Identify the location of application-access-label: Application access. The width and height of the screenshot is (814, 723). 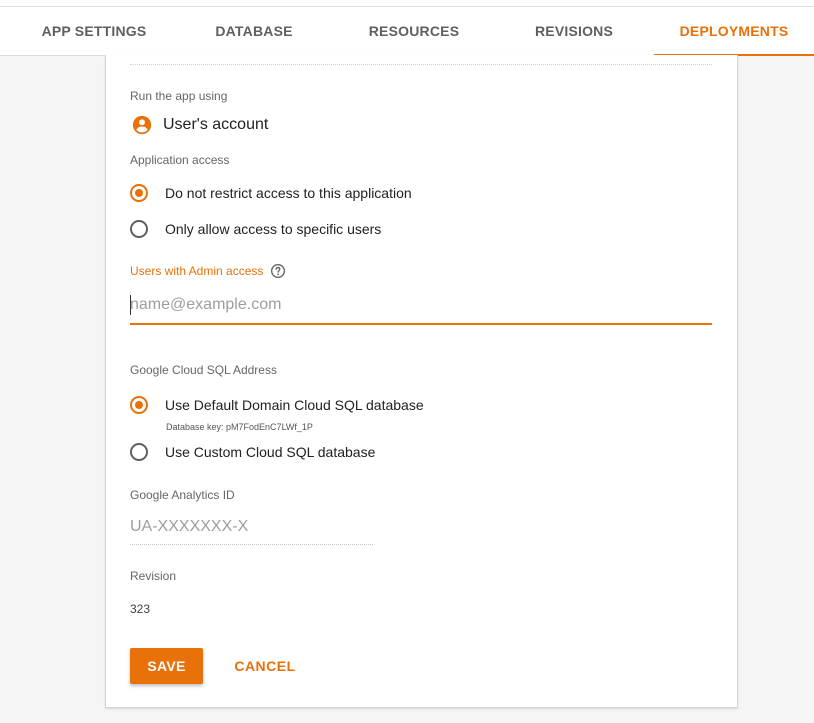
(180, 160).